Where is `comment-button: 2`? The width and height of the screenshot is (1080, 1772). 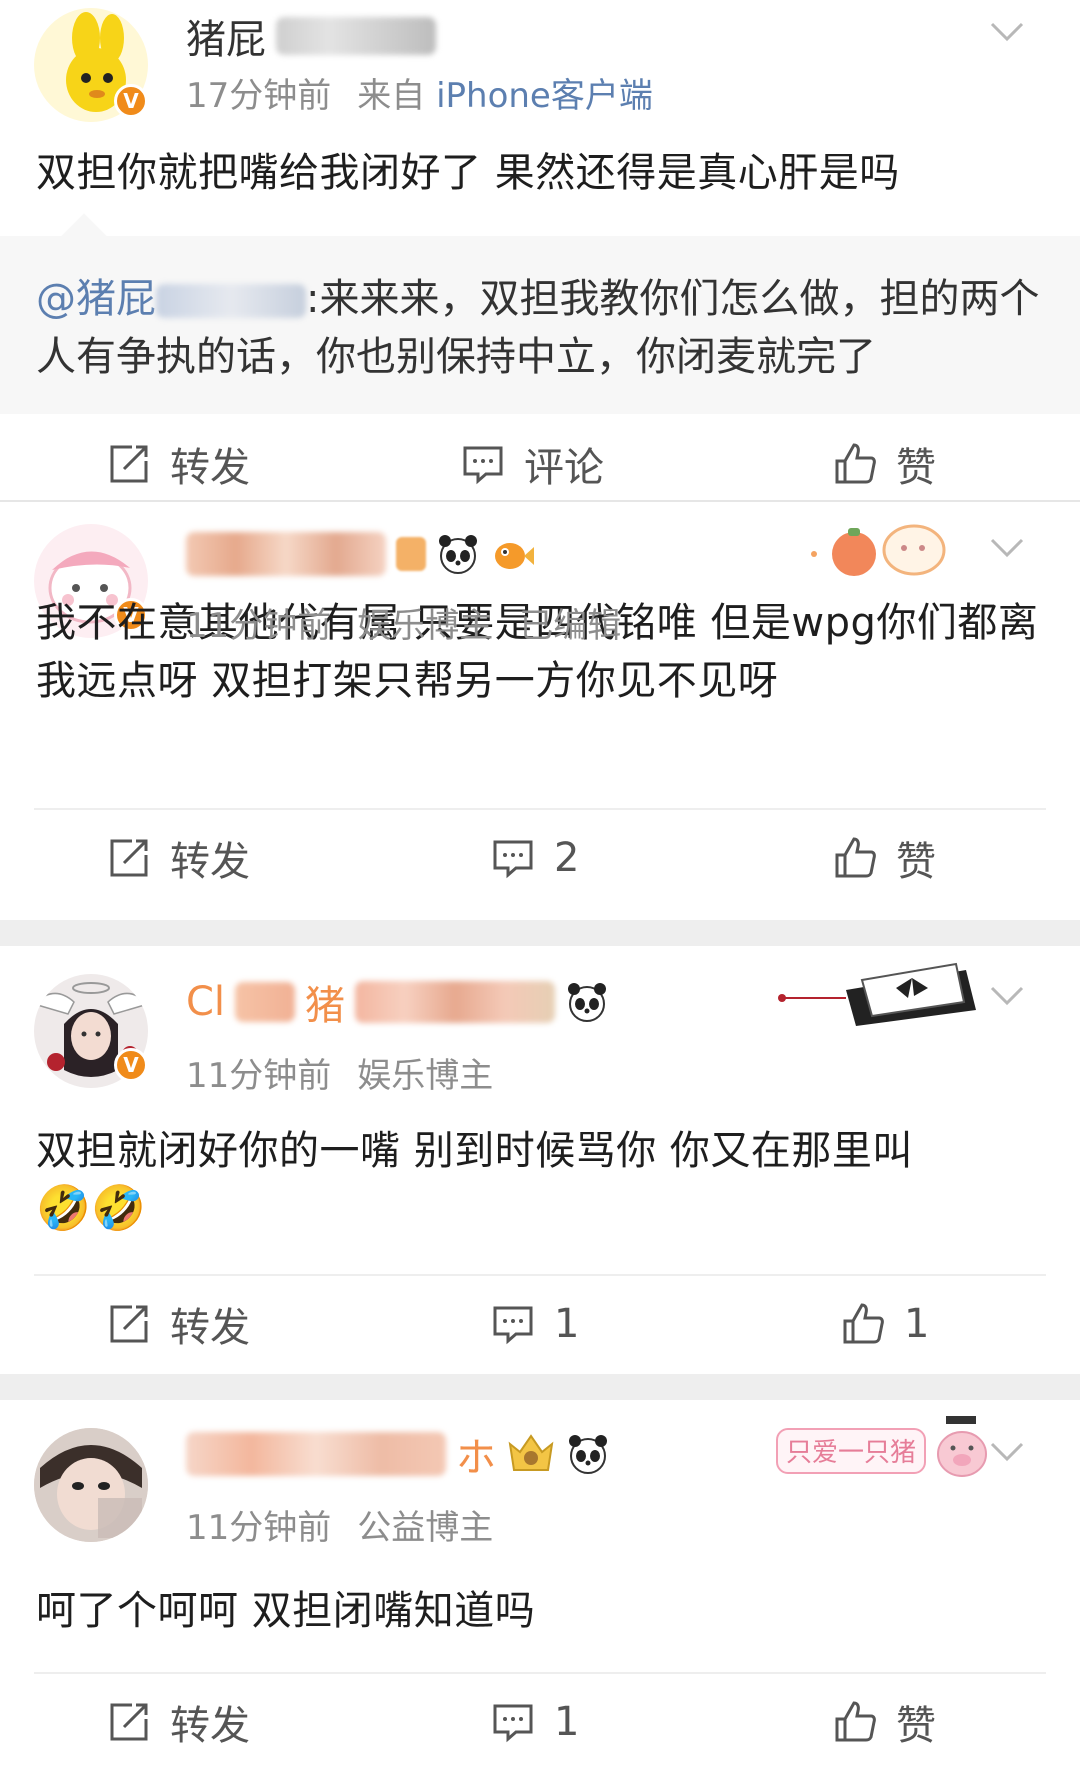 comment-button: 2 is located at coordinates (534, 858).